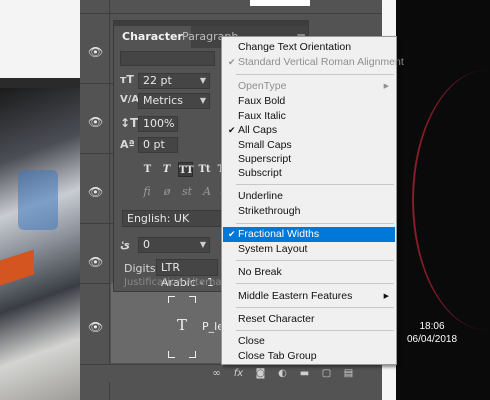  What do you see at coordinates (276, 319) in the screenshot?
I see `menu-item-label: Reset Character` at bounding box center [276, 319].